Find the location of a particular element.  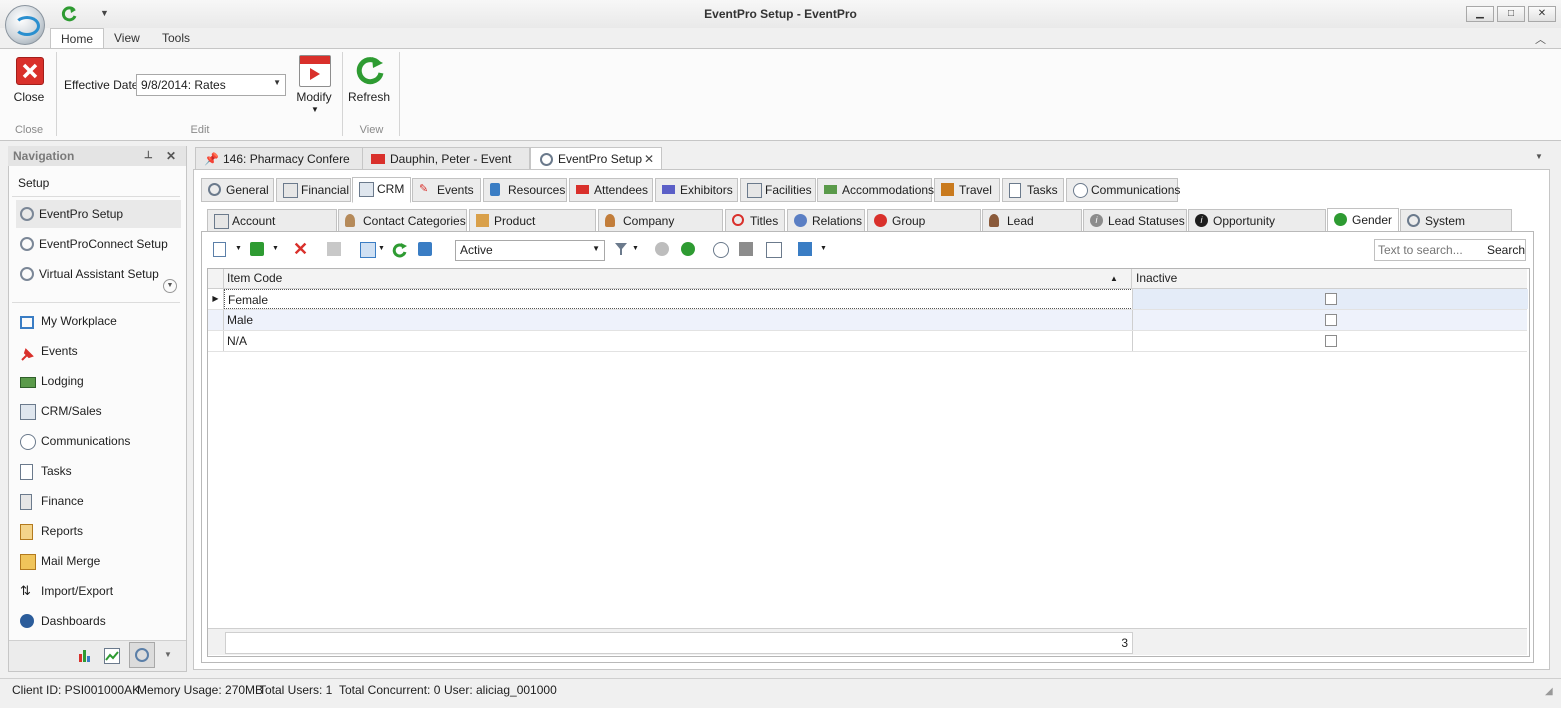

tab-product-categories: Product Categories is located at coordinates (532, 229).